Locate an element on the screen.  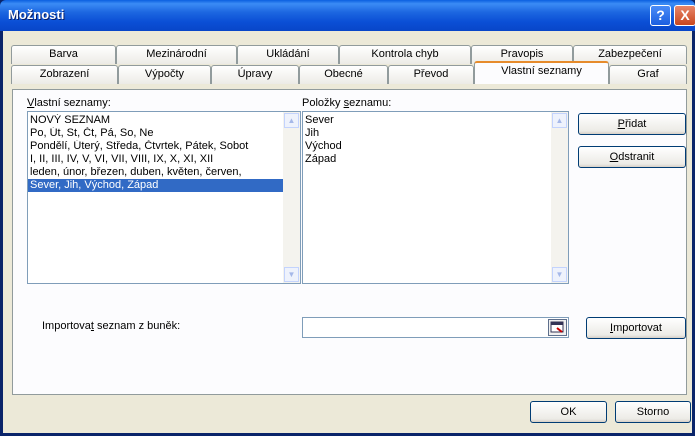
delete-button-label: dstranit is located at coordinates (636, 157).